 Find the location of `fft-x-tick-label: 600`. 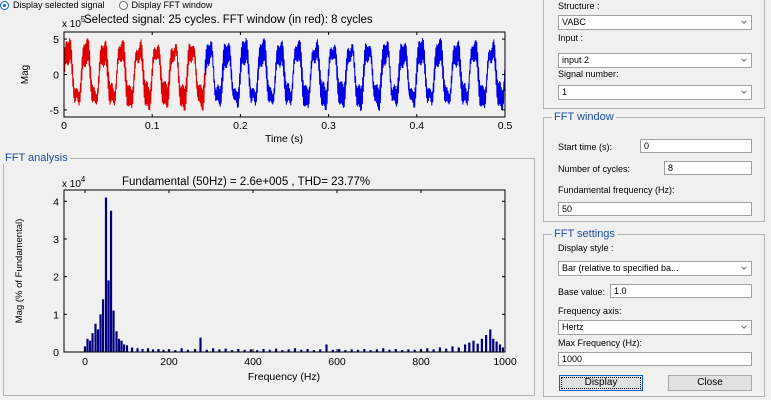

fft-x-tick-label: 600 is located at coordinates (337, 362).